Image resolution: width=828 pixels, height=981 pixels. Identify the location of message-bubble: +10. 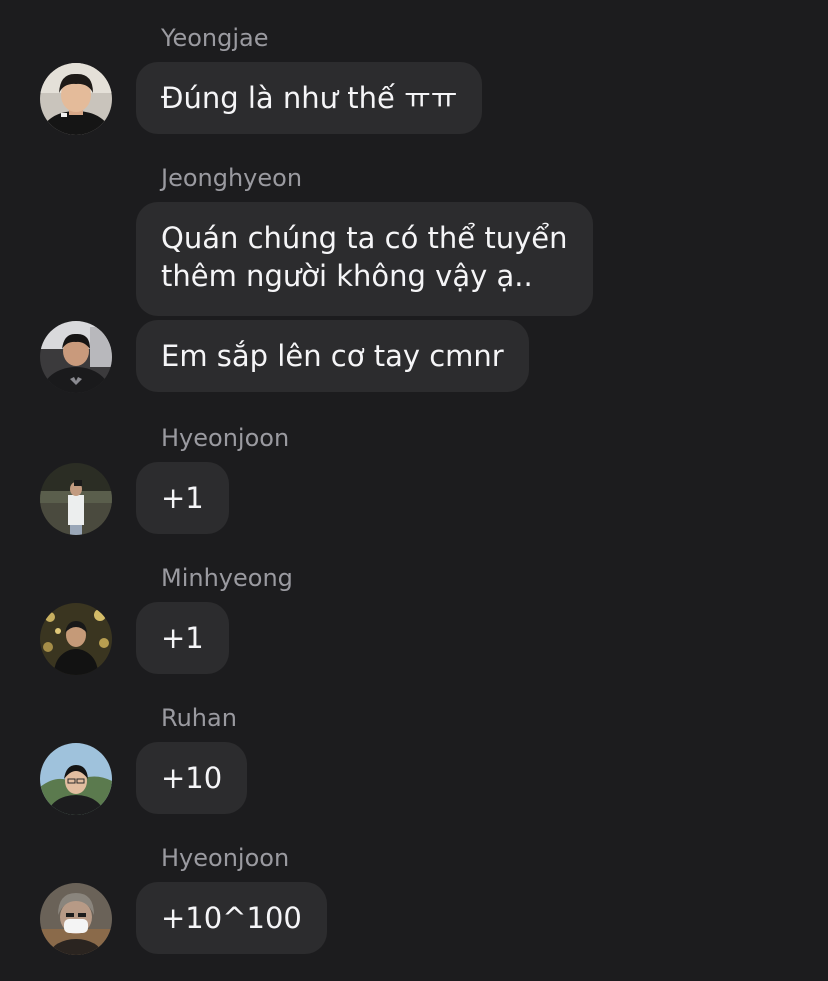
(192, 778).